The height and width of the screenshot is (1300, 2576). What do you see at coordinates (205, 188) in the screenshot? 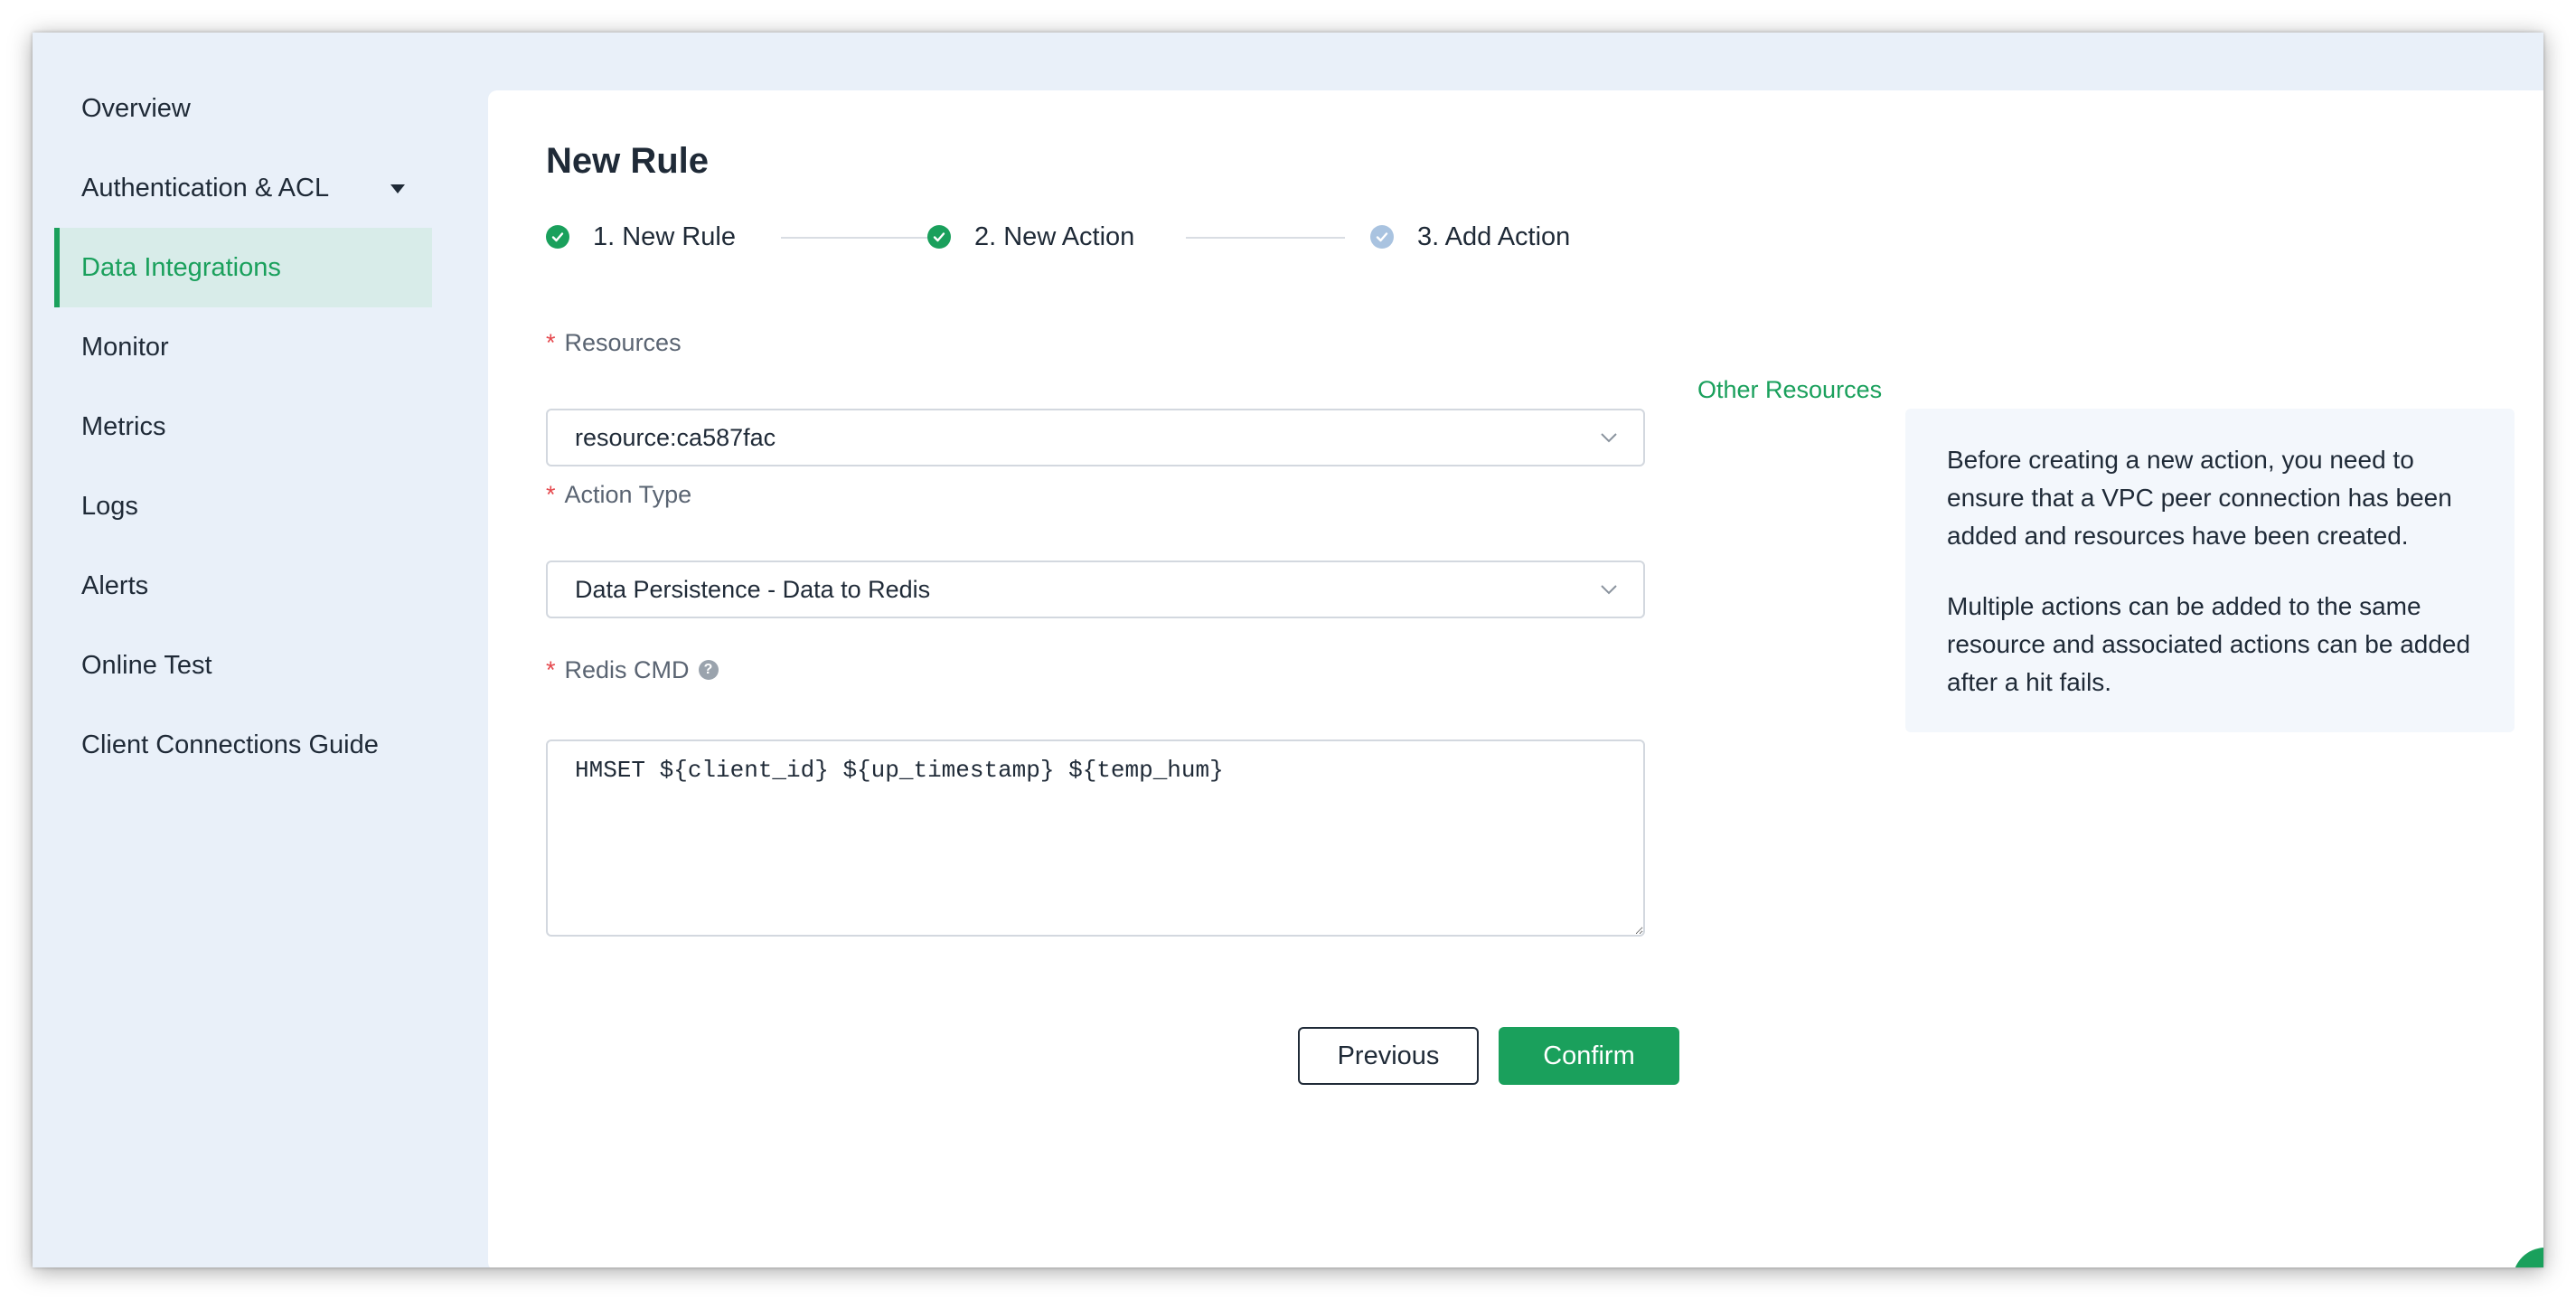
I see `sidebar-item-label: Authentication & ACL` at bounding box center [205, 188].